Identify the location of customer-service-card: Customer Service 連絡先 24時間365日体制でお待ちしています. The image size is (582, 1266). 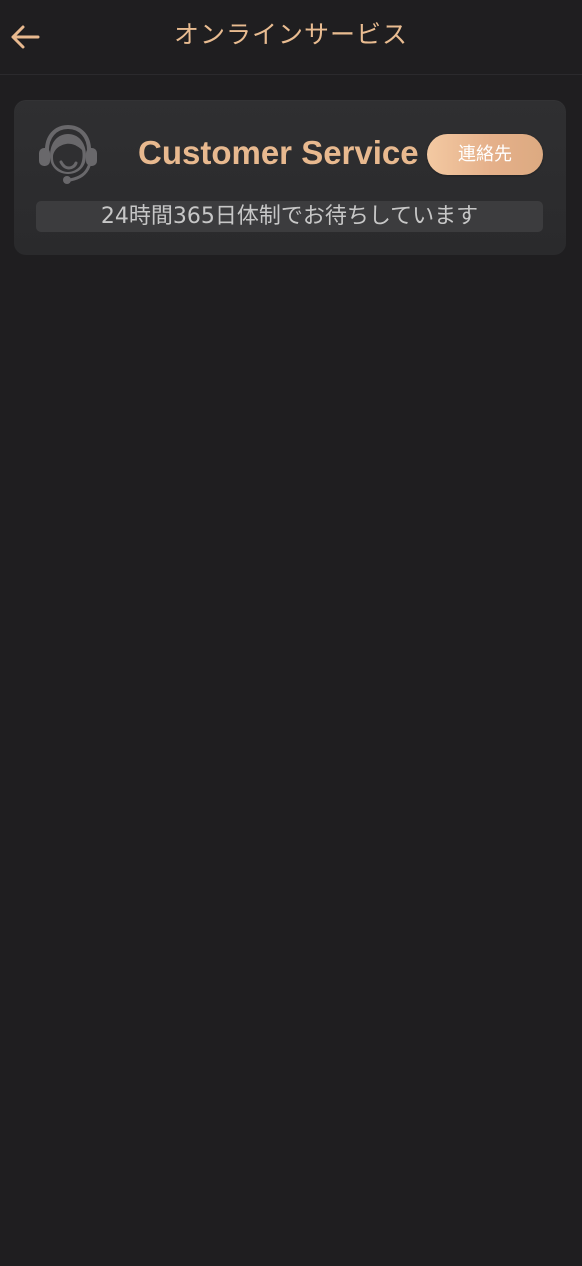
(290, 177).